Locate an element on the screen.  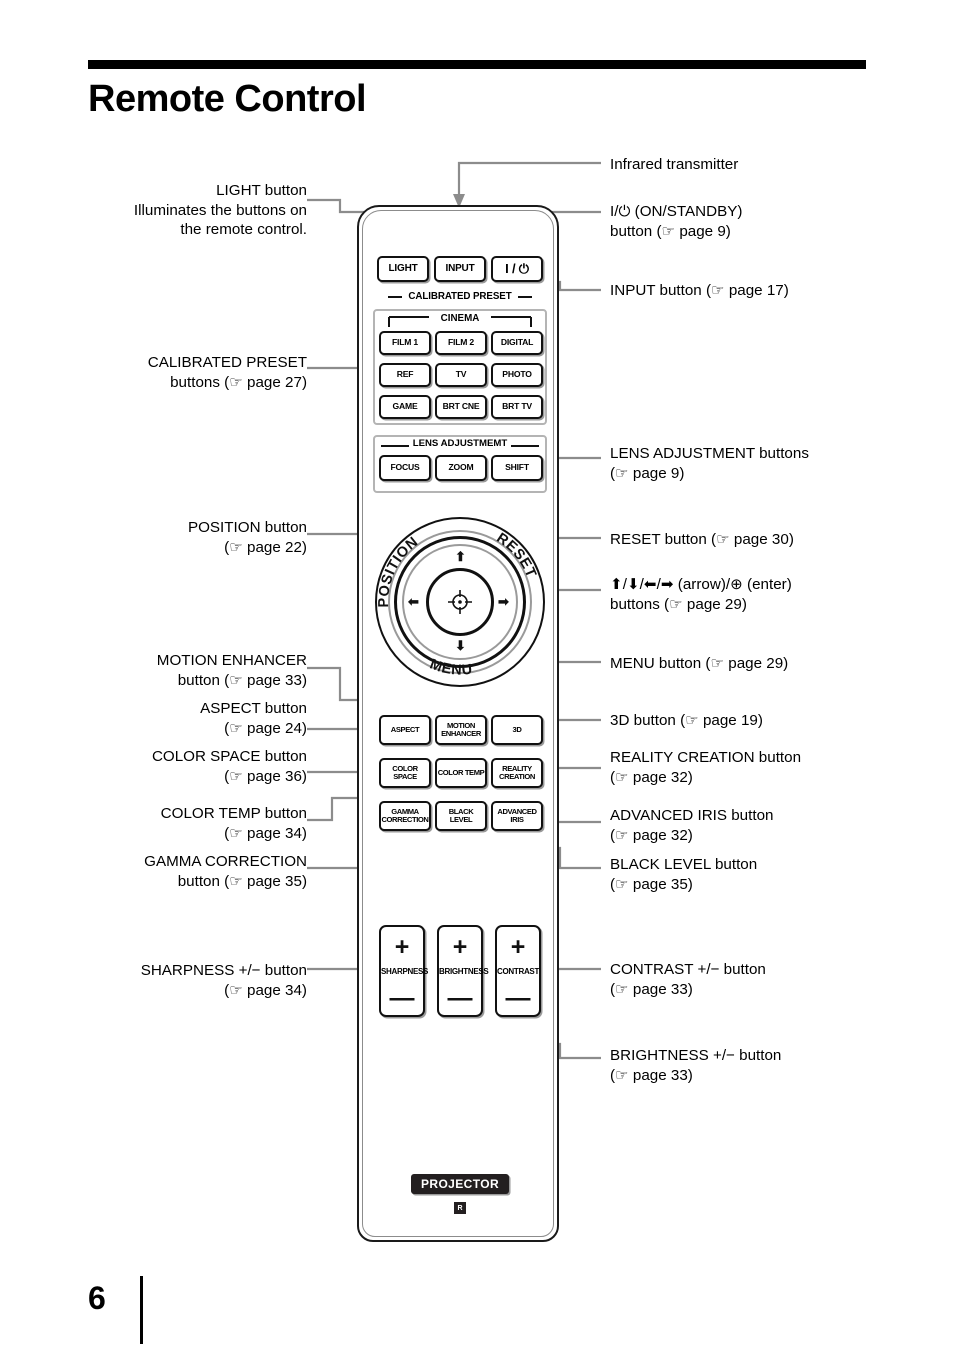
navigation-pad: POSITION RESET MENU ⬆ ⬇ ⬅ ➡ is located at coordinates (460, 602).